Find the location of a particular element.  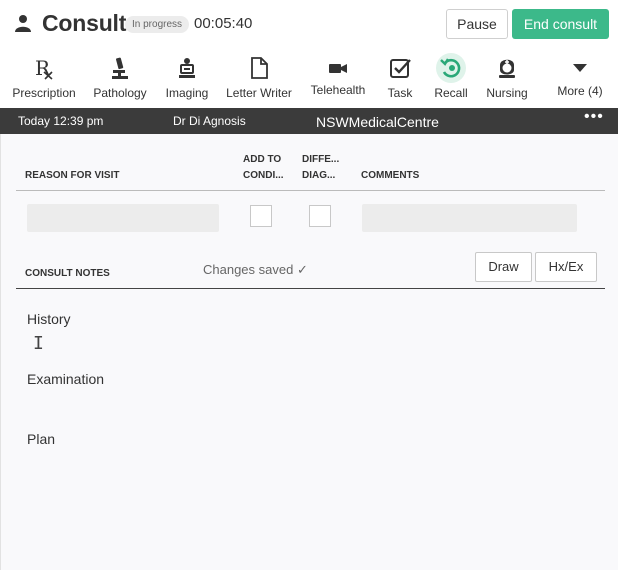

toolbar-imaging: Imaging is located at coordinates (187, 78).